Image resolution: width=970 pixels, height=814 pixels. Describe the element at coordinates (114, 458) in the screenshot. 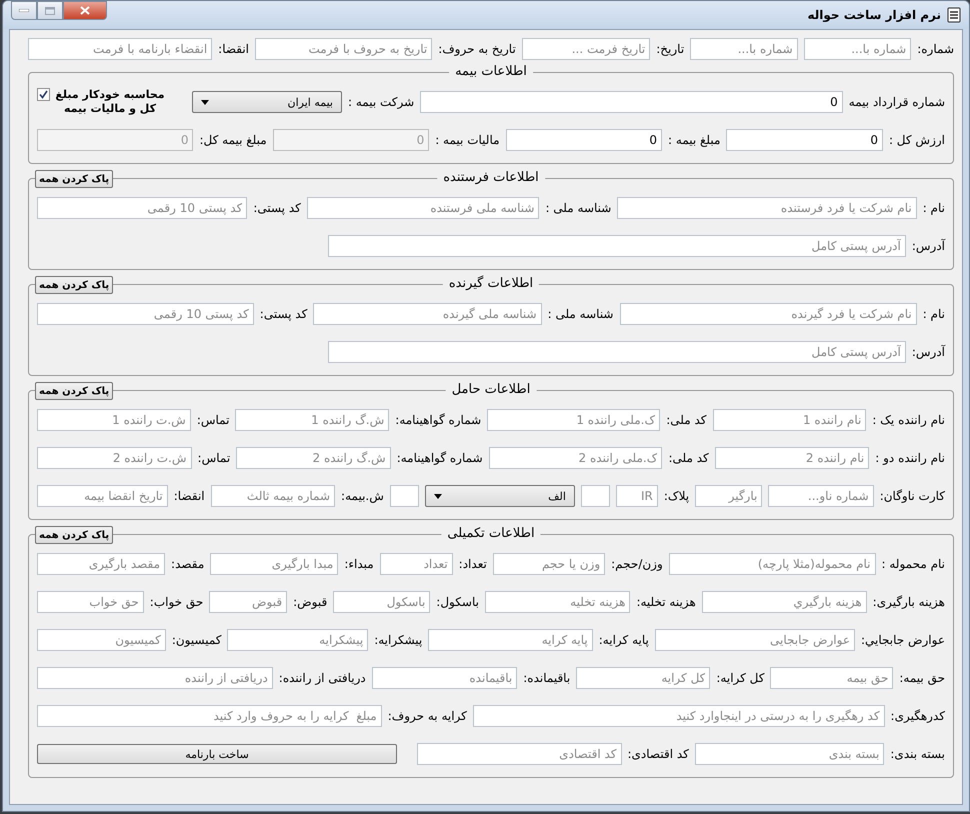

I see `input-field: ش.ت راننده 2` at that location.